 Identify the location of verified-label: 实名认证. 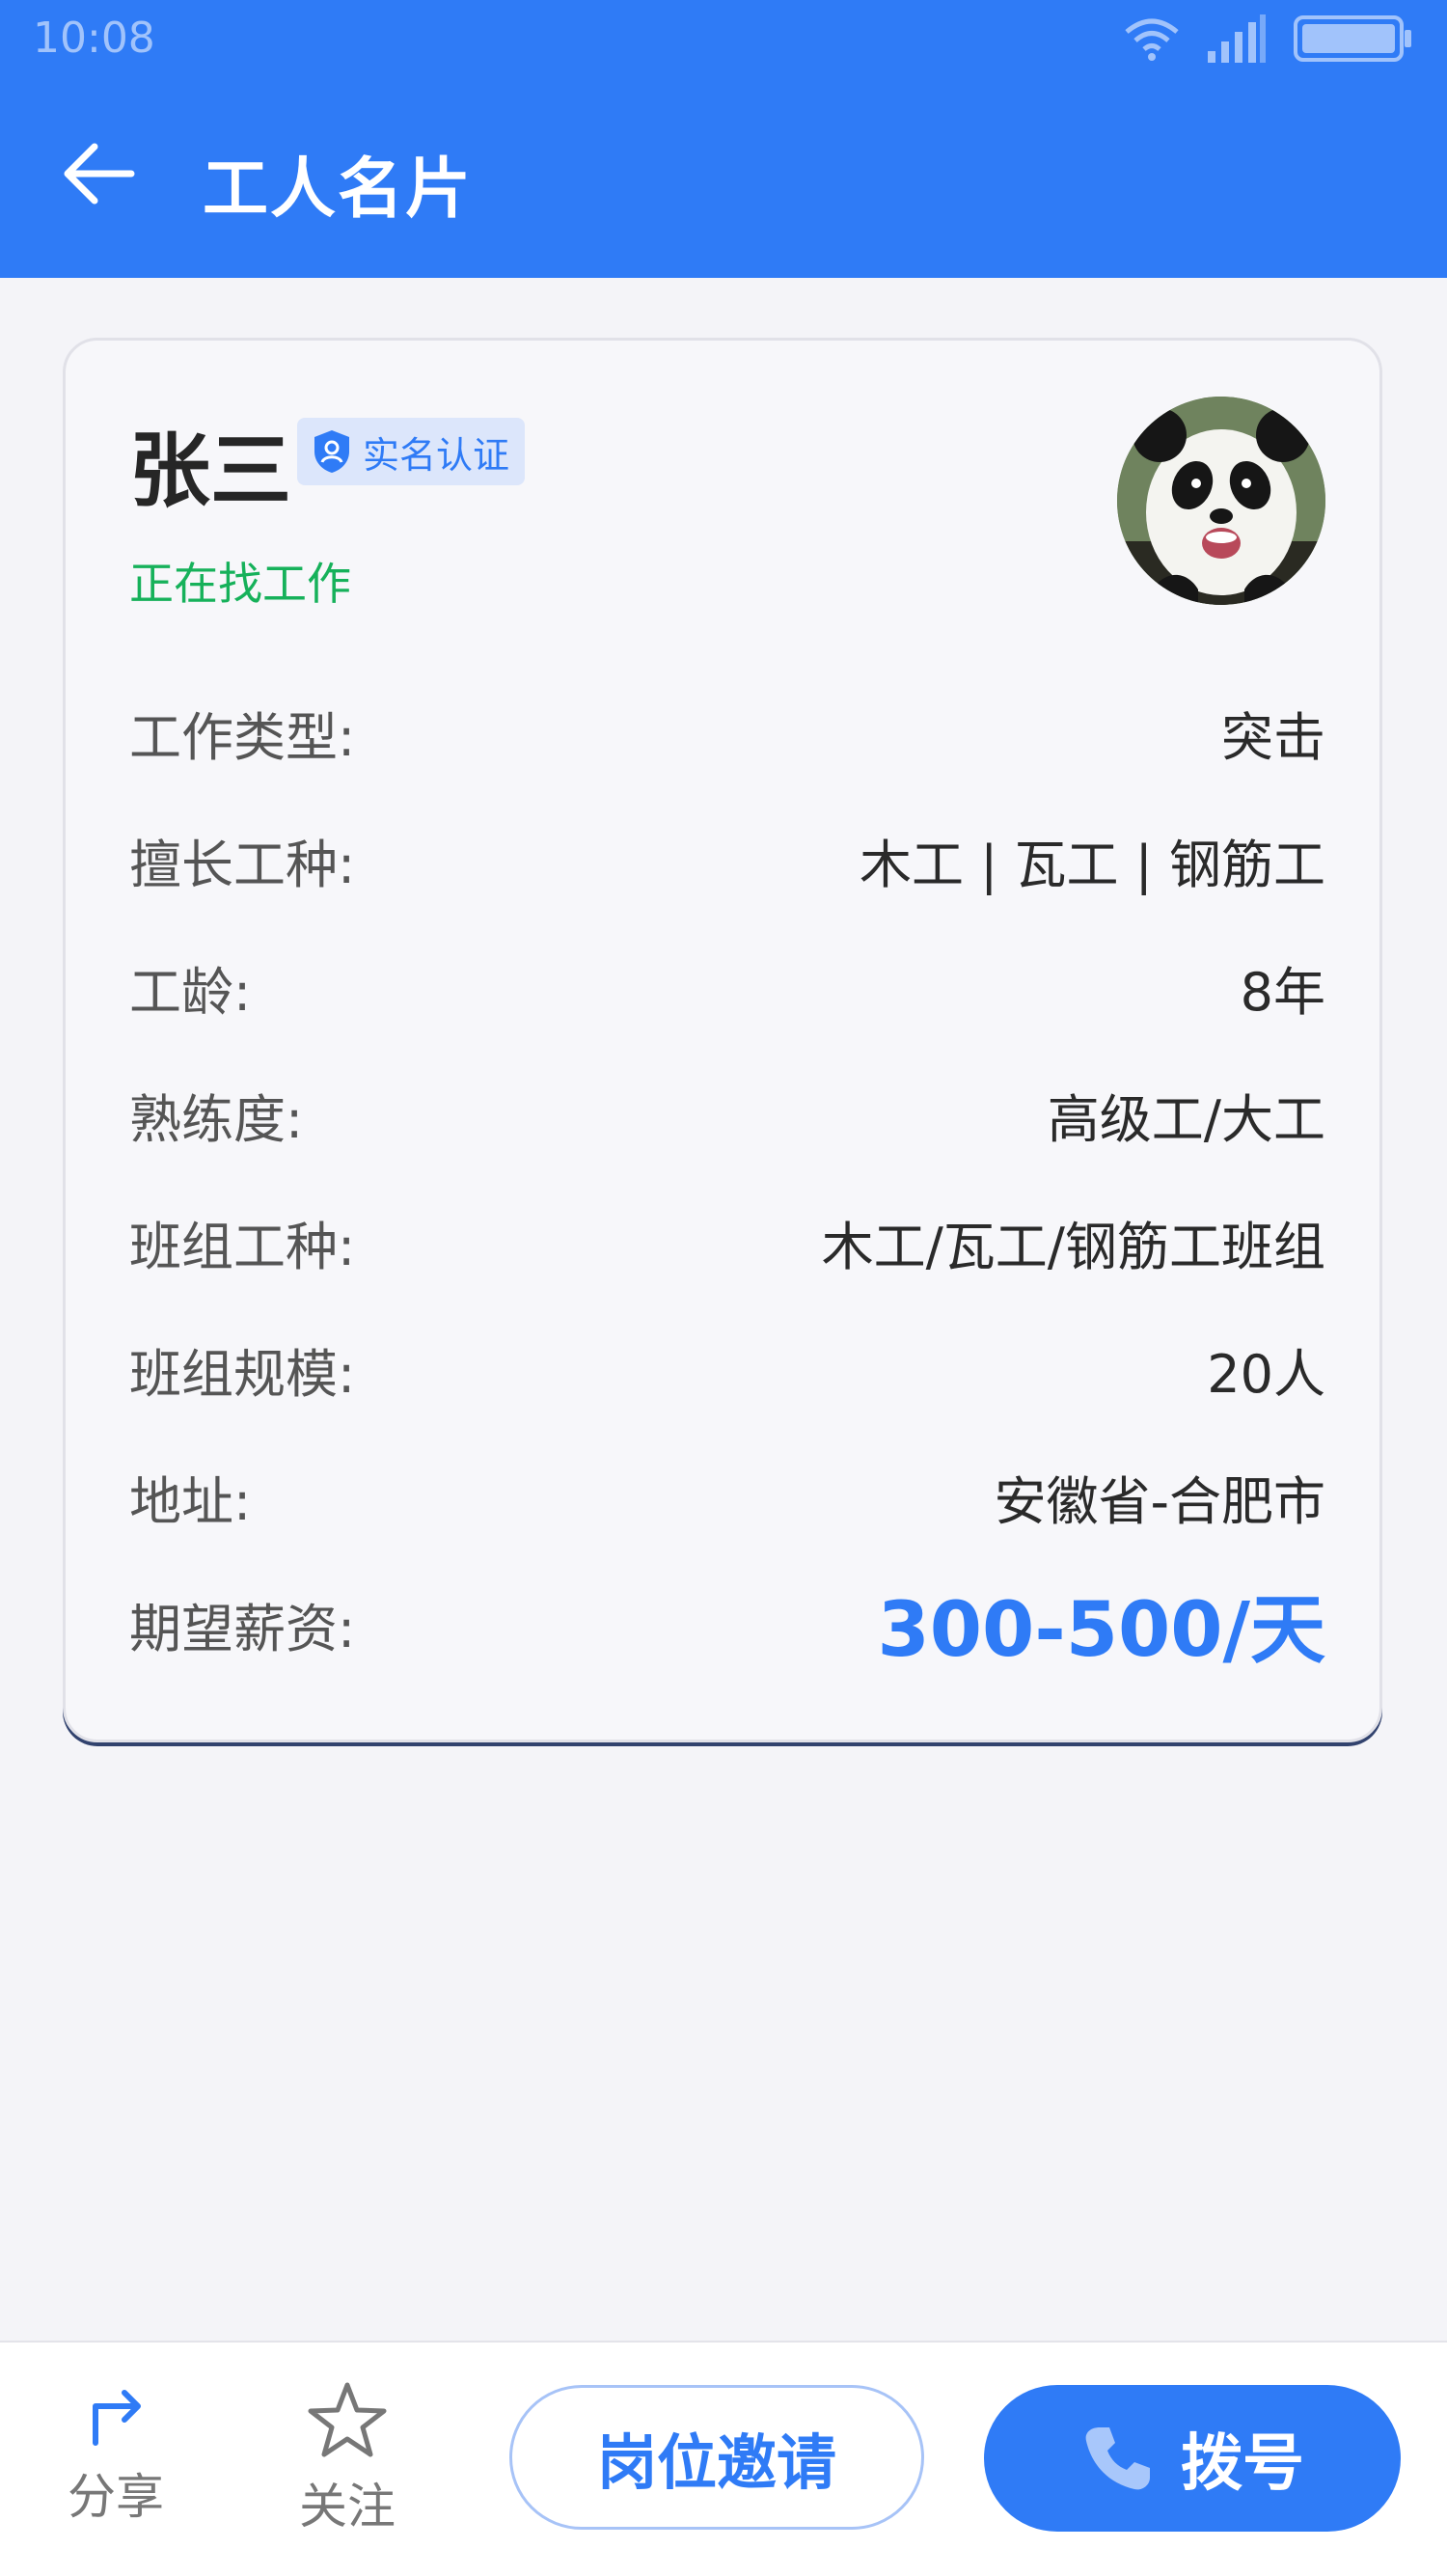
(436, 455).